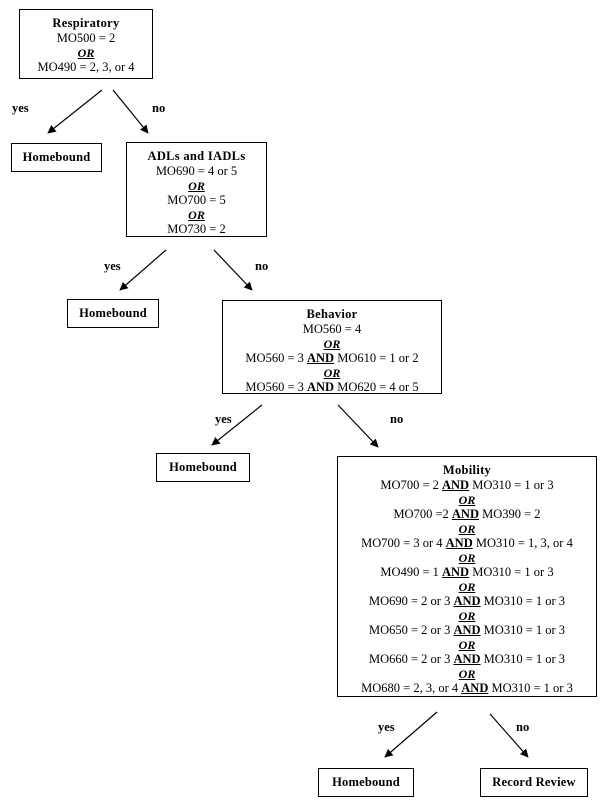 The height and width of the screenshot is (806, 607). What do you see at coordinates (196, 156) in the screenshot?
I see `adls-title: ADLs and IADLs` at bounding box center [196, 156].